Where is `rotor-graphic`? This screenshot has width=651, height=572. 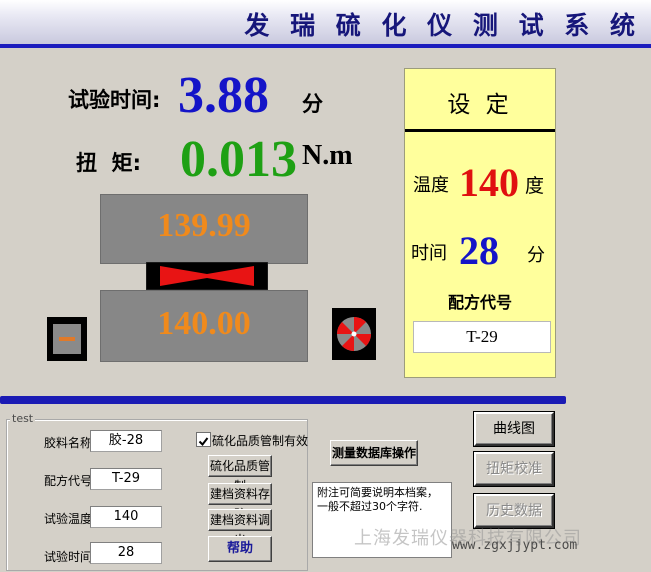 rotor-graphic is located at coordinates (207, 276).